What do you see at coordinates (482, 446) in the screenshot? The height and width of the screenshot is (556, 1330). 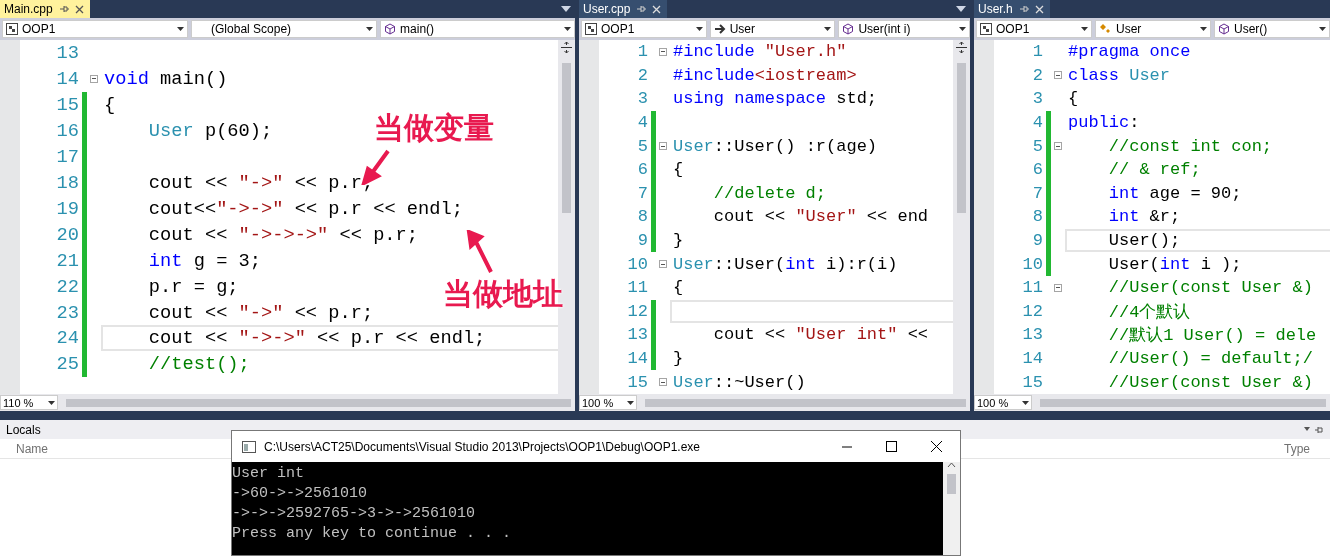 I see `window-title: C:\Users\ACT25\Documents\Visual Studio 2013\Projects\OOP1\Debug\OOP1.exe` at bounding box center [482, 446].